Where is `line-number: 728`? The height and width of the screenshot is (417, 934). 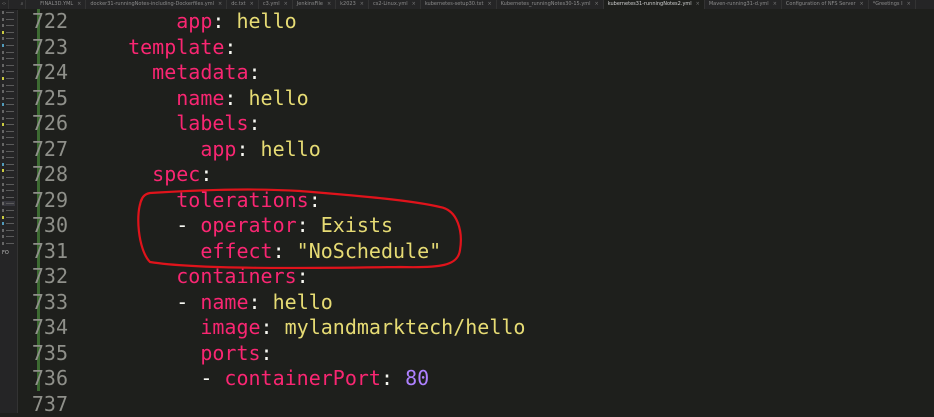
line-number: 728 is located at coordinates (48, 175).